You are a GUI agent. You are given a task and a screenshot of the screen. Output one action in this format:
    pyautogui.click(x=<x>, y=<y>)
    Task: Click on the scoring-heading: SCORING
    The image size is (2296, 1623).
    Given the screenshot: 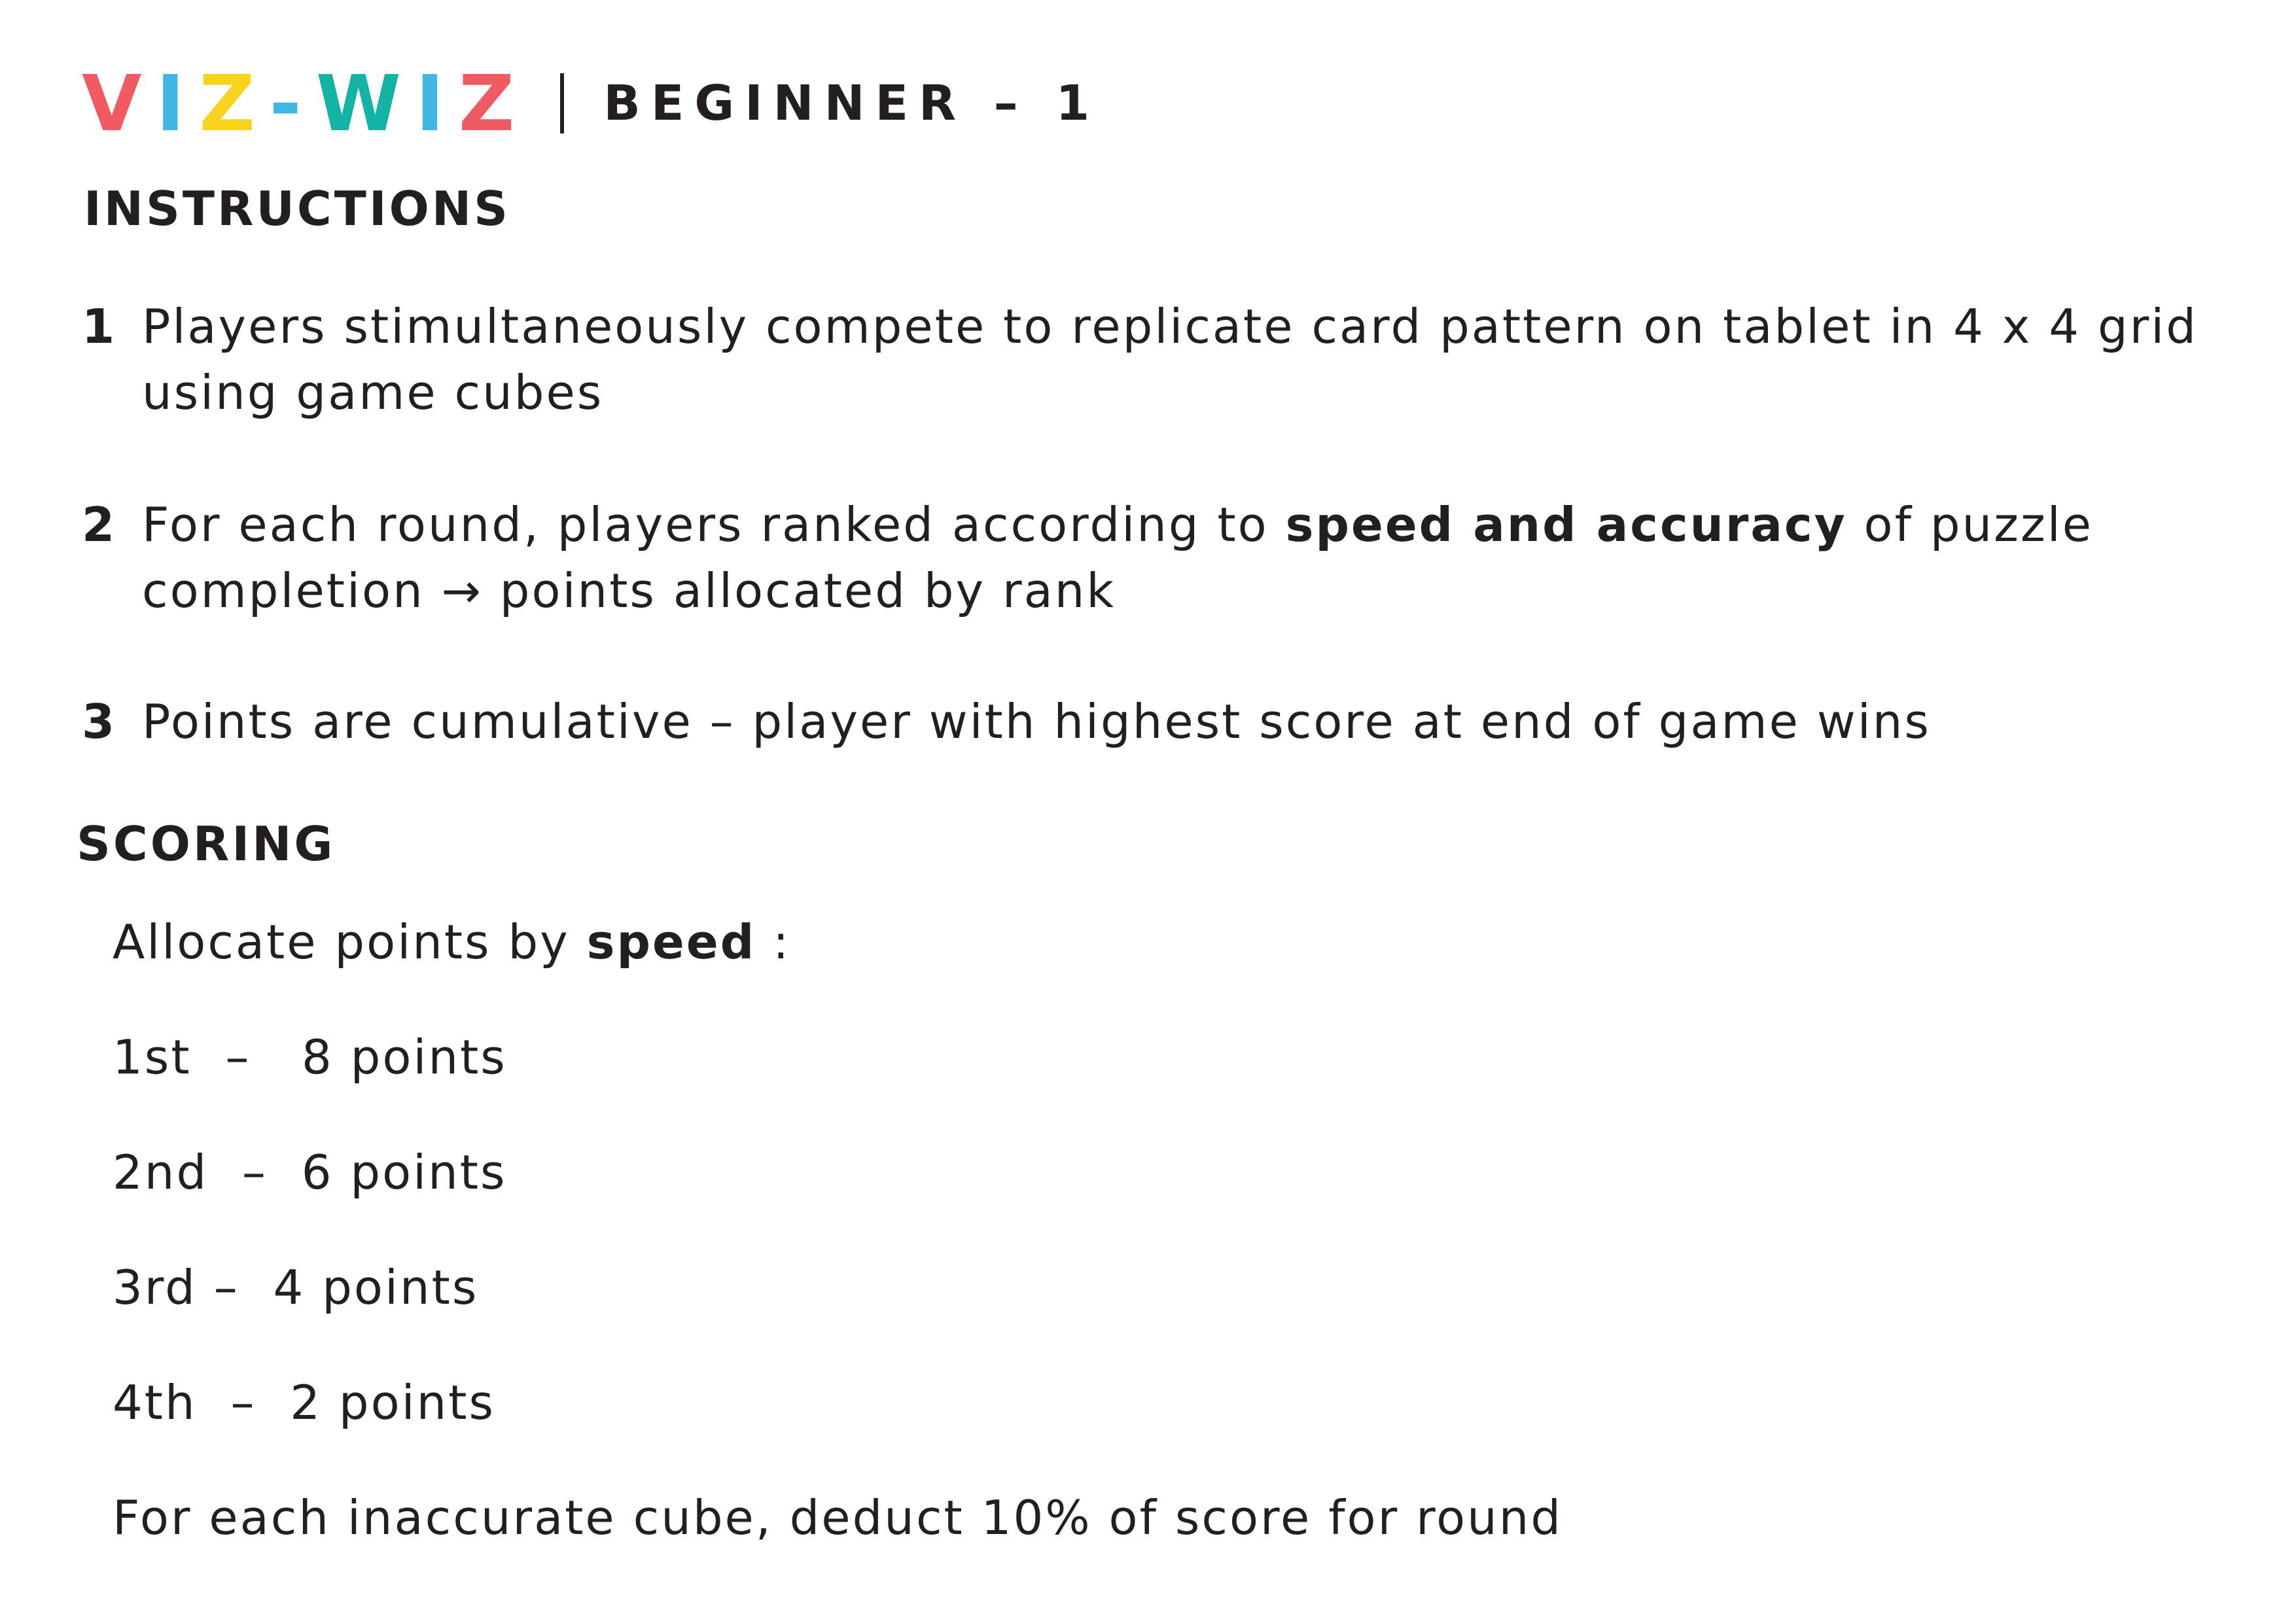 What is the action you would take?
    pyautogui.click(x=207, y=843)
    